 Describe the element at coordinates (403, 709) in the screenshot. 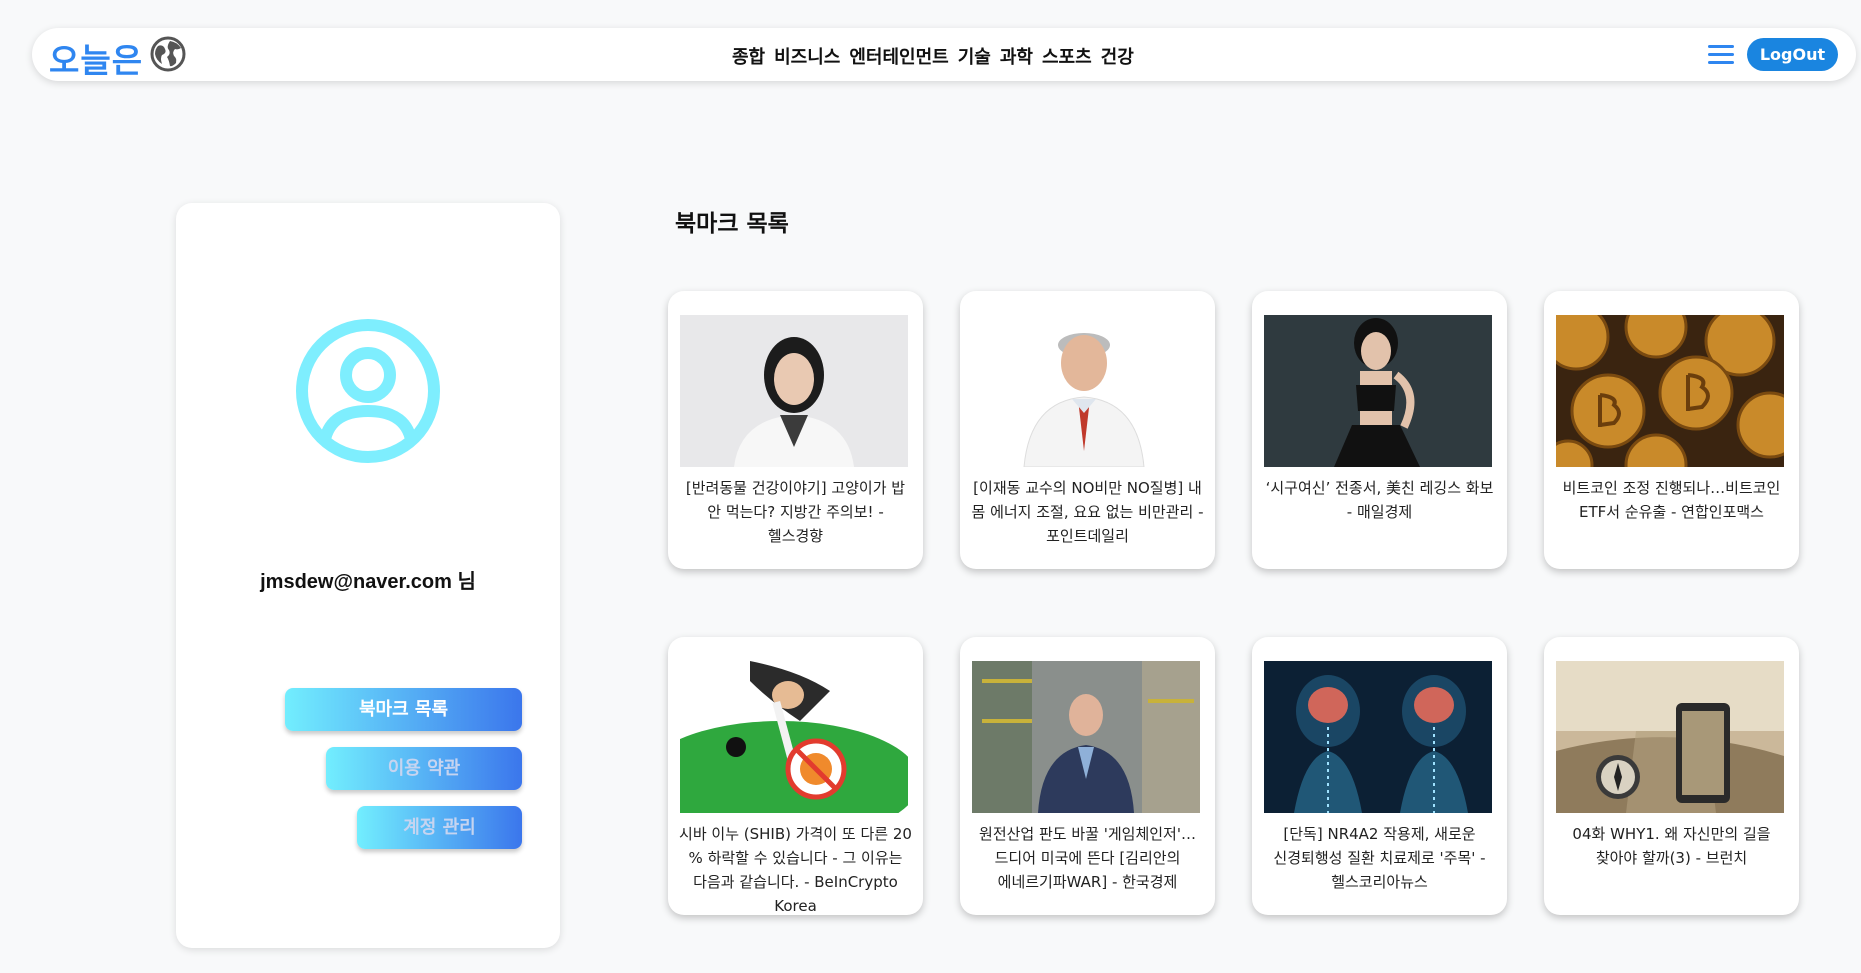

I see `bookmark-list-button: 북마크 목록` at that location.